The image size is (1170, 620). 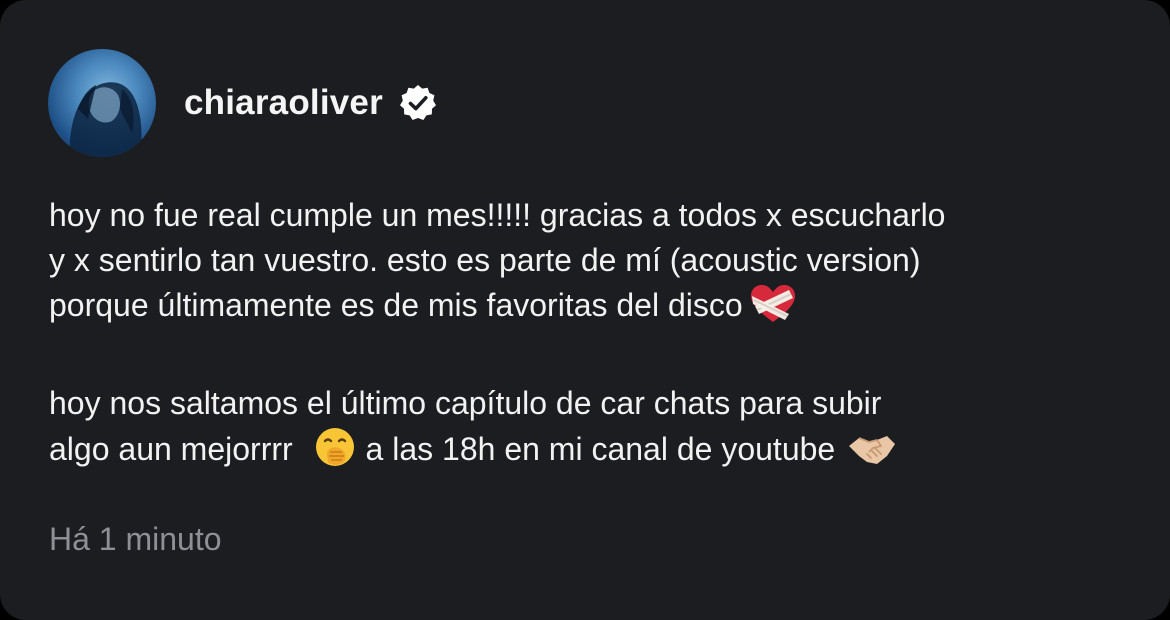 What do you see at coordinates (773, 310) in the screenshot?
I see `heart-with-bandage-icon` at bounding box center [773, 310].